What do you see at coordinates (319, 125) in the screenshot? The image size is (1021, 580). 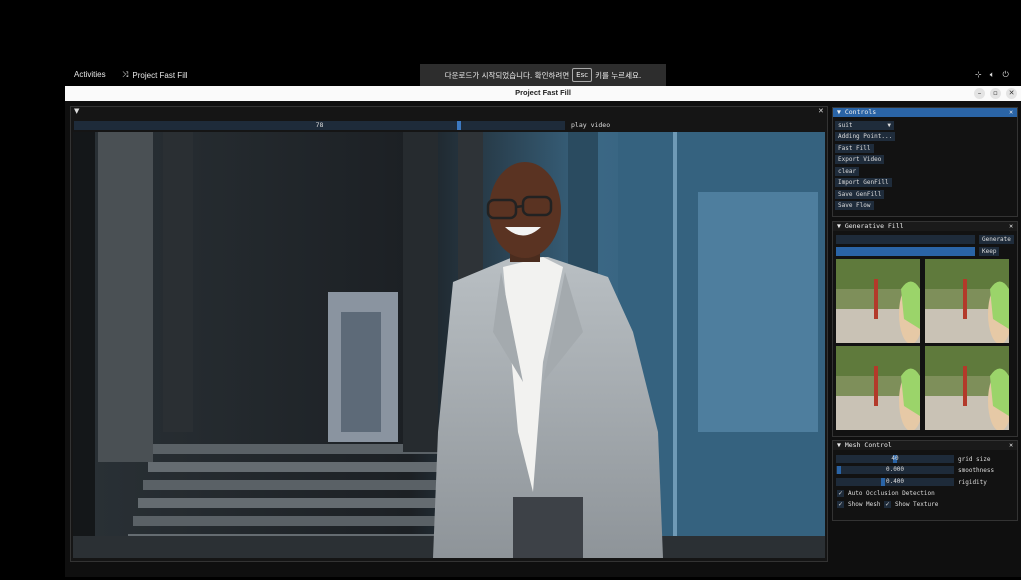 I see `frame-slider-value: 78` at bounding box center [319, 125].